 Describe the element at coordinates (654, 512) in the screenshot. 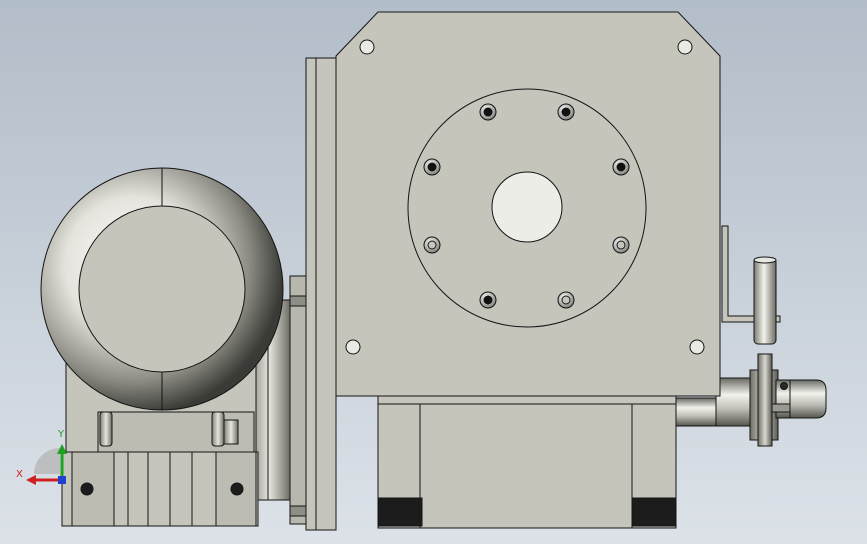

I see `housing-foot-right` at that location.